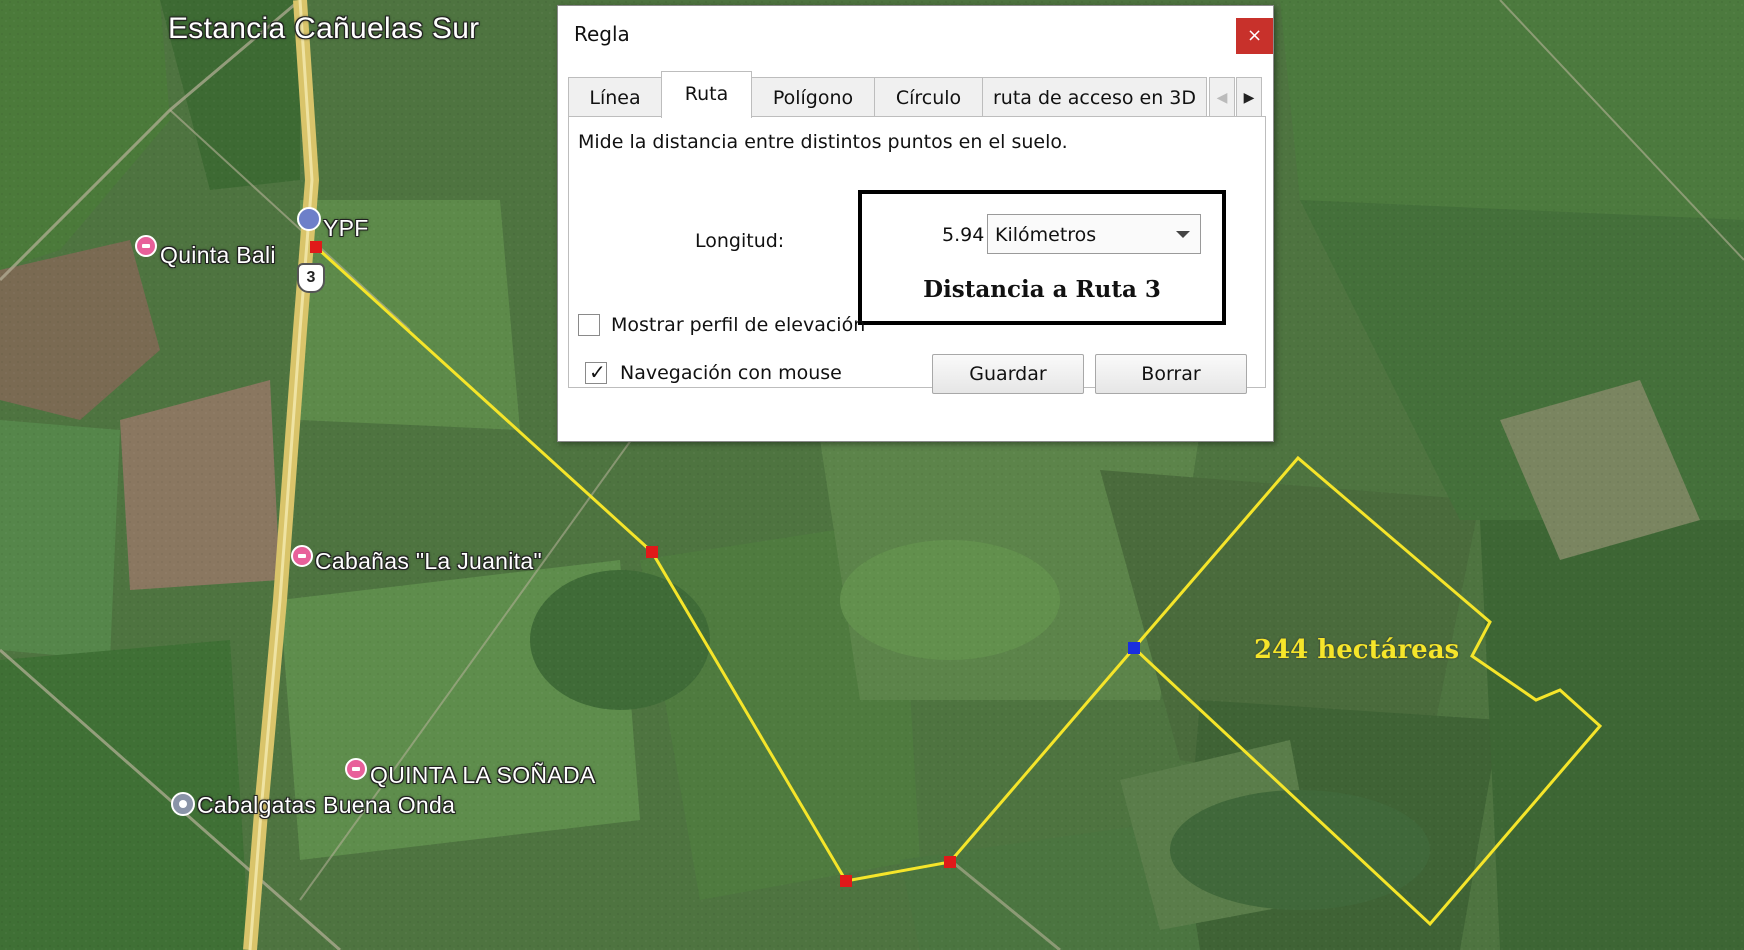 The image size is (1744, 950). I want to click on tab-linea: Línea, so click(615, 97).